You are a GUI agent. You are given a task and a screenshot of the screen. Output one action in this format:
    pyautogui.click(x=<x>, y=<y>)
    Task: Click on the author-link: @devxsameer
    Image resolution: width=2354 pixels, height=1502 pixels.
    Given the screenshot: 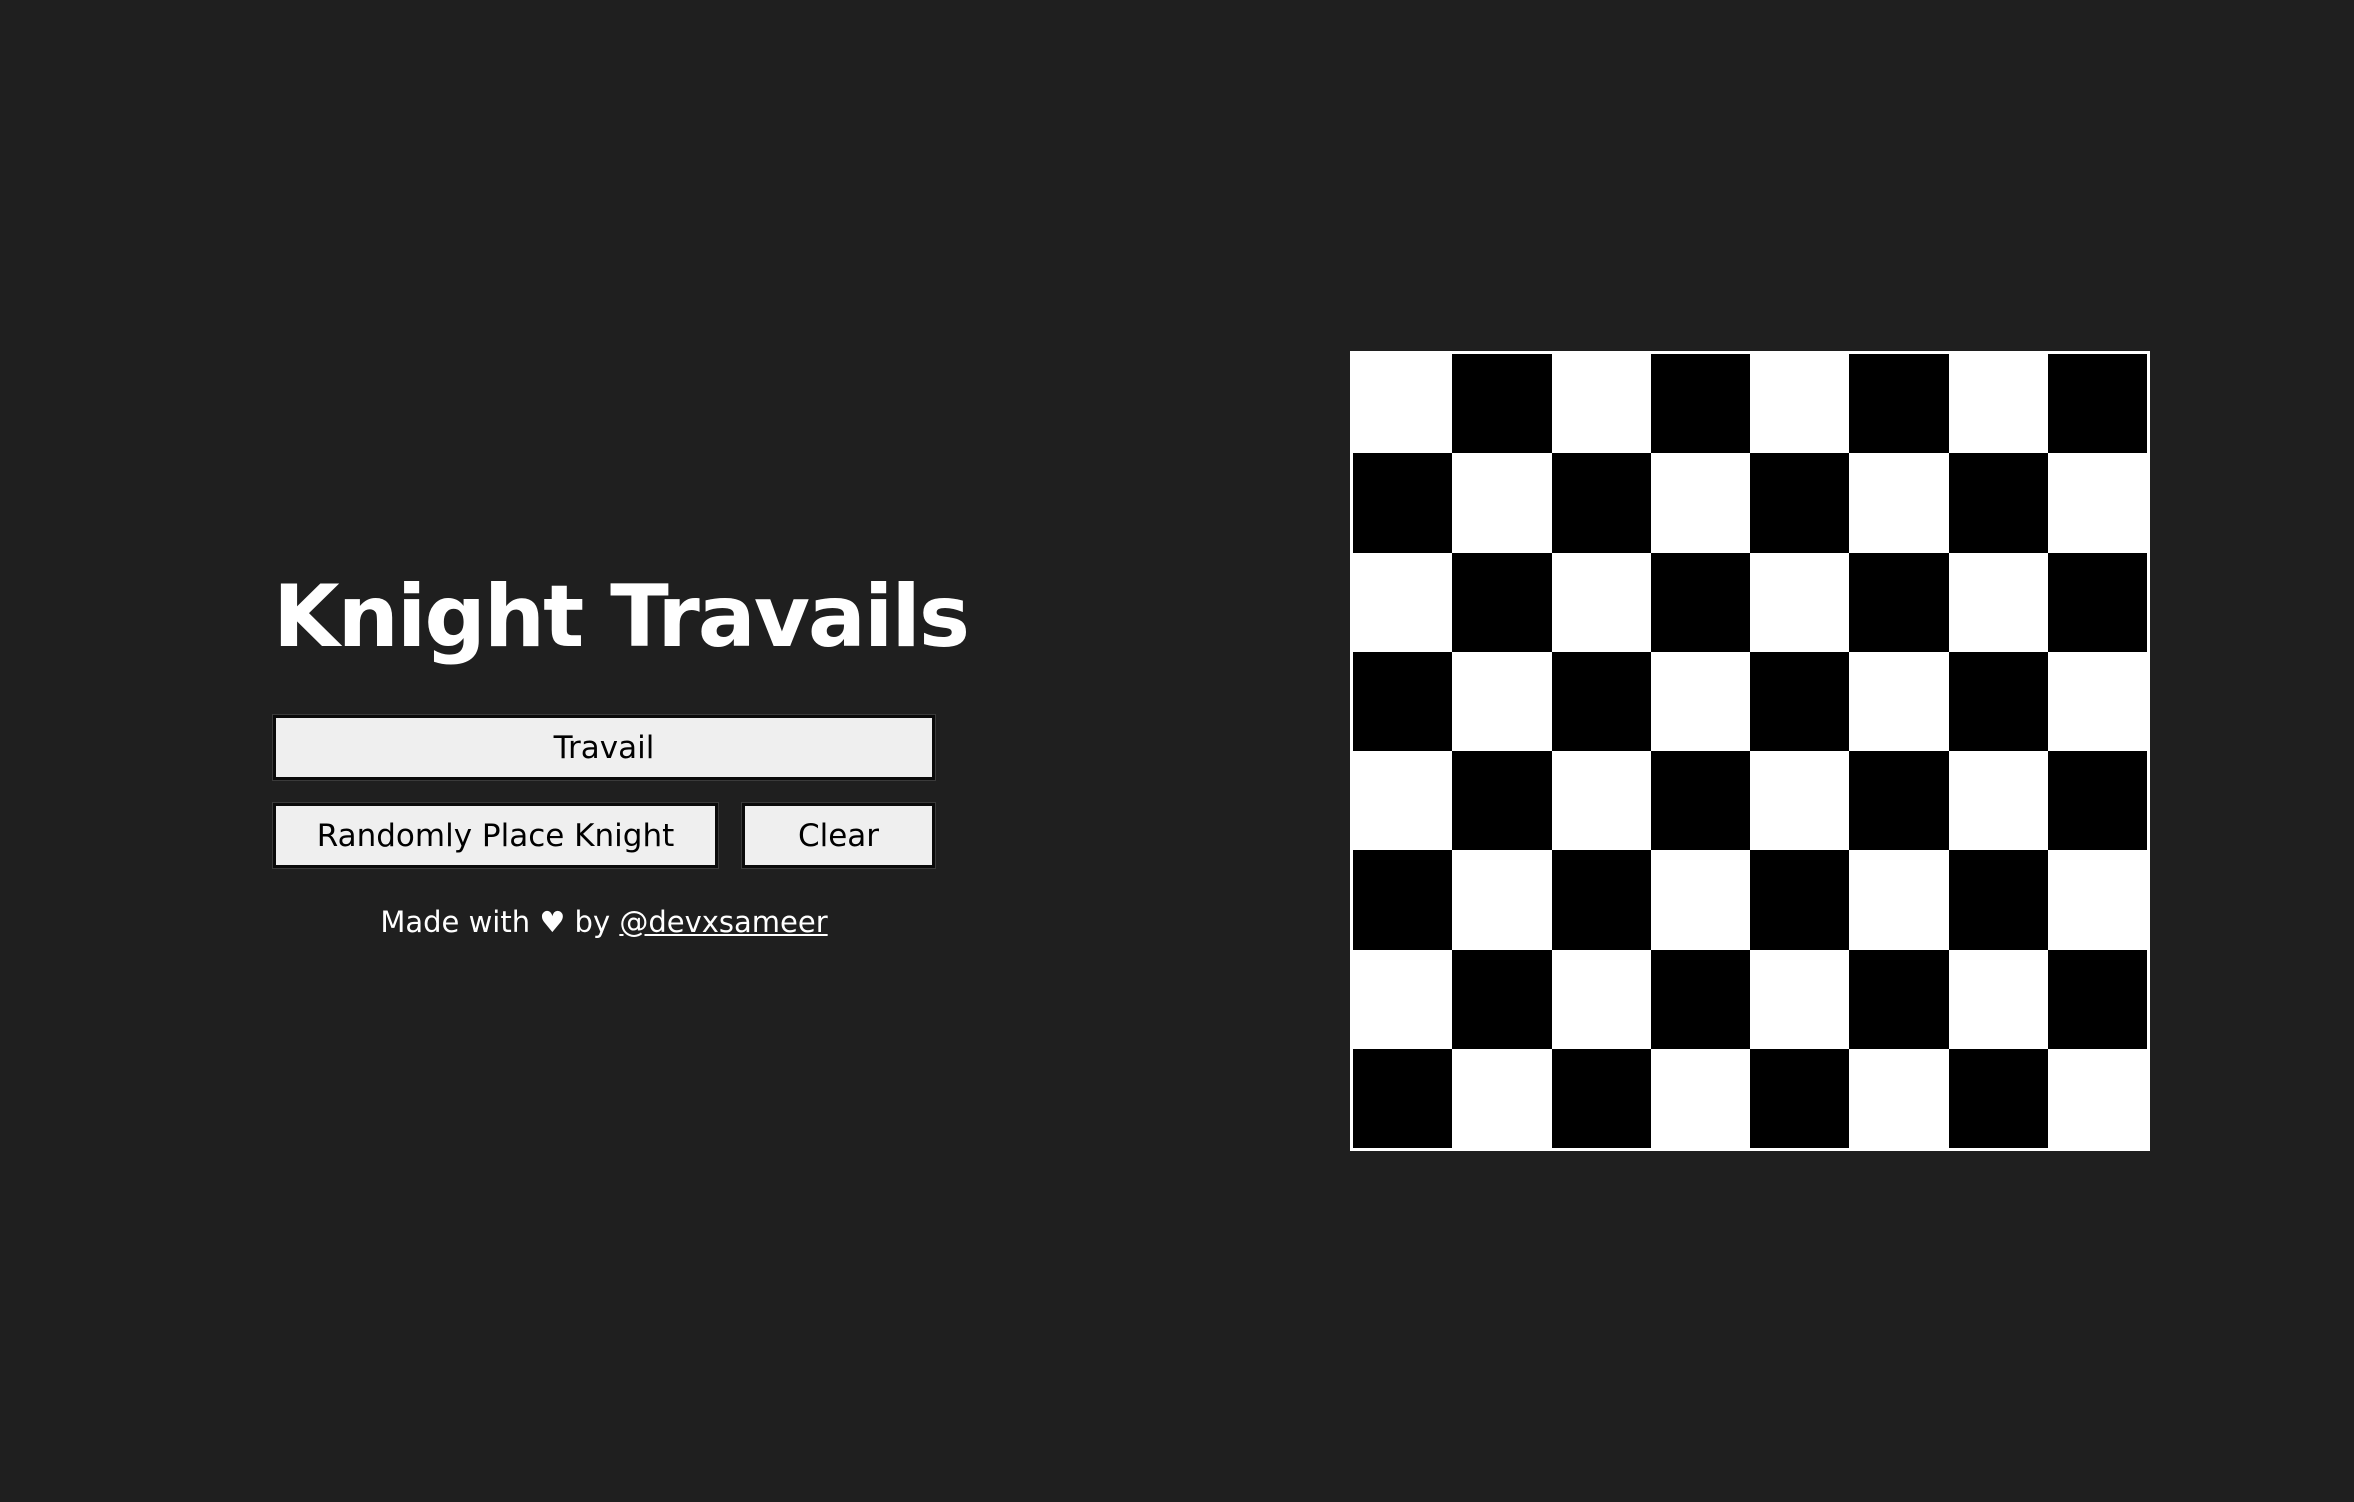 What is the action you would take?
    pyautogui.click(x=723, y=922)
    